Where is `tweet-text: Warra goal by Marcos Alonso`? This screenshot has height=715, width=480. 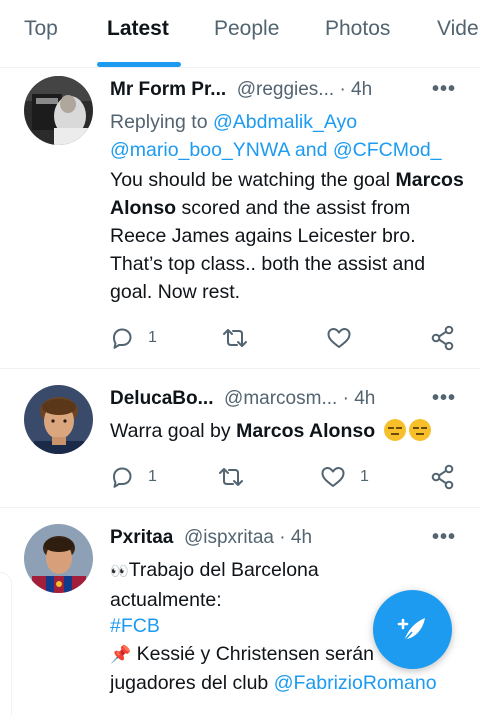 tweet-text: Warra goal by Marcos Alonso is located at coordinates (290, 431).